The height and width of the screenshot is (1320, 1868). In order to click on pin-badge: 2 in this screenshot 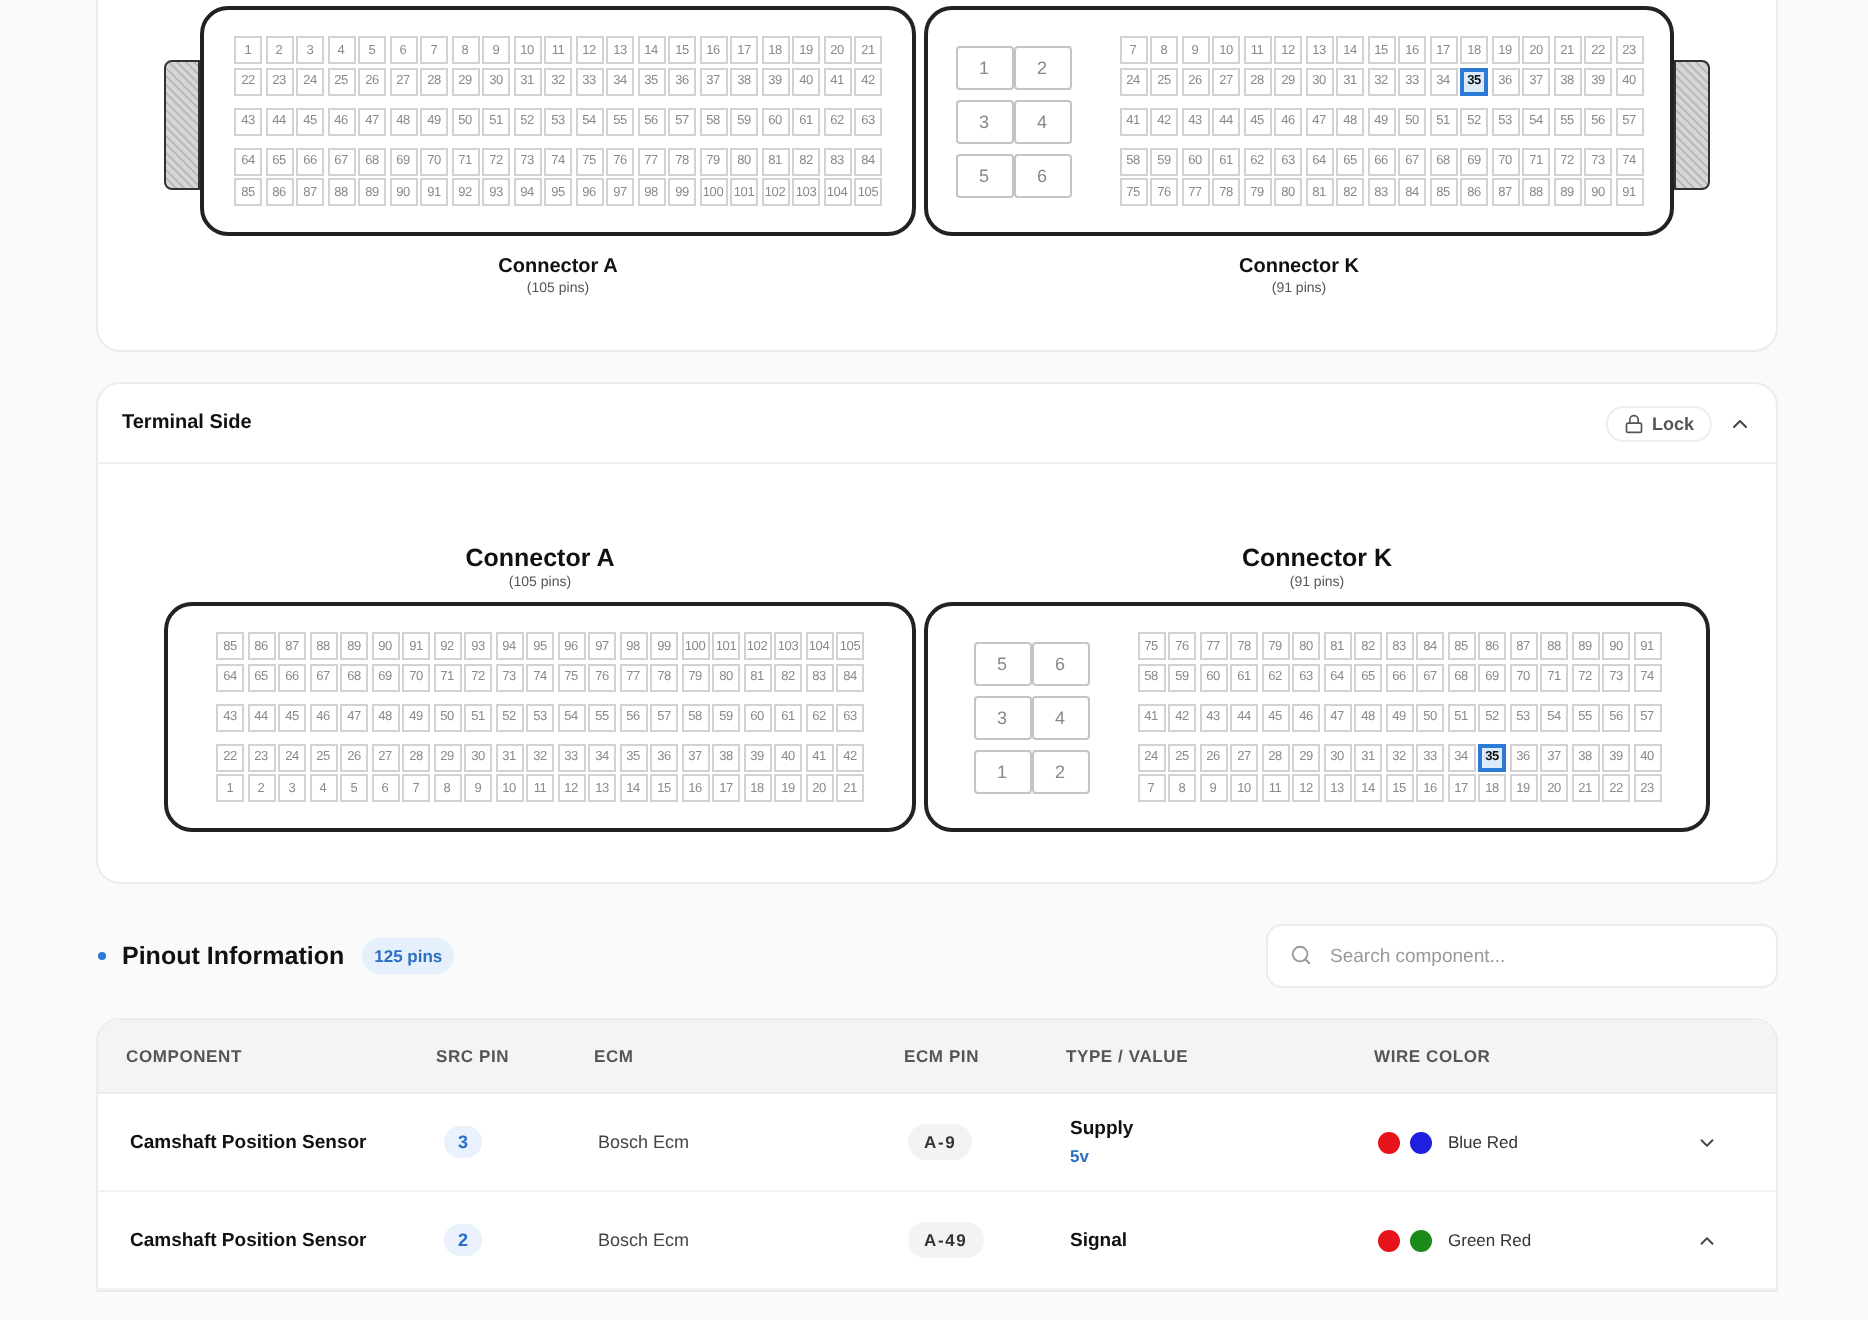, I will do `click(463, 1240)`.